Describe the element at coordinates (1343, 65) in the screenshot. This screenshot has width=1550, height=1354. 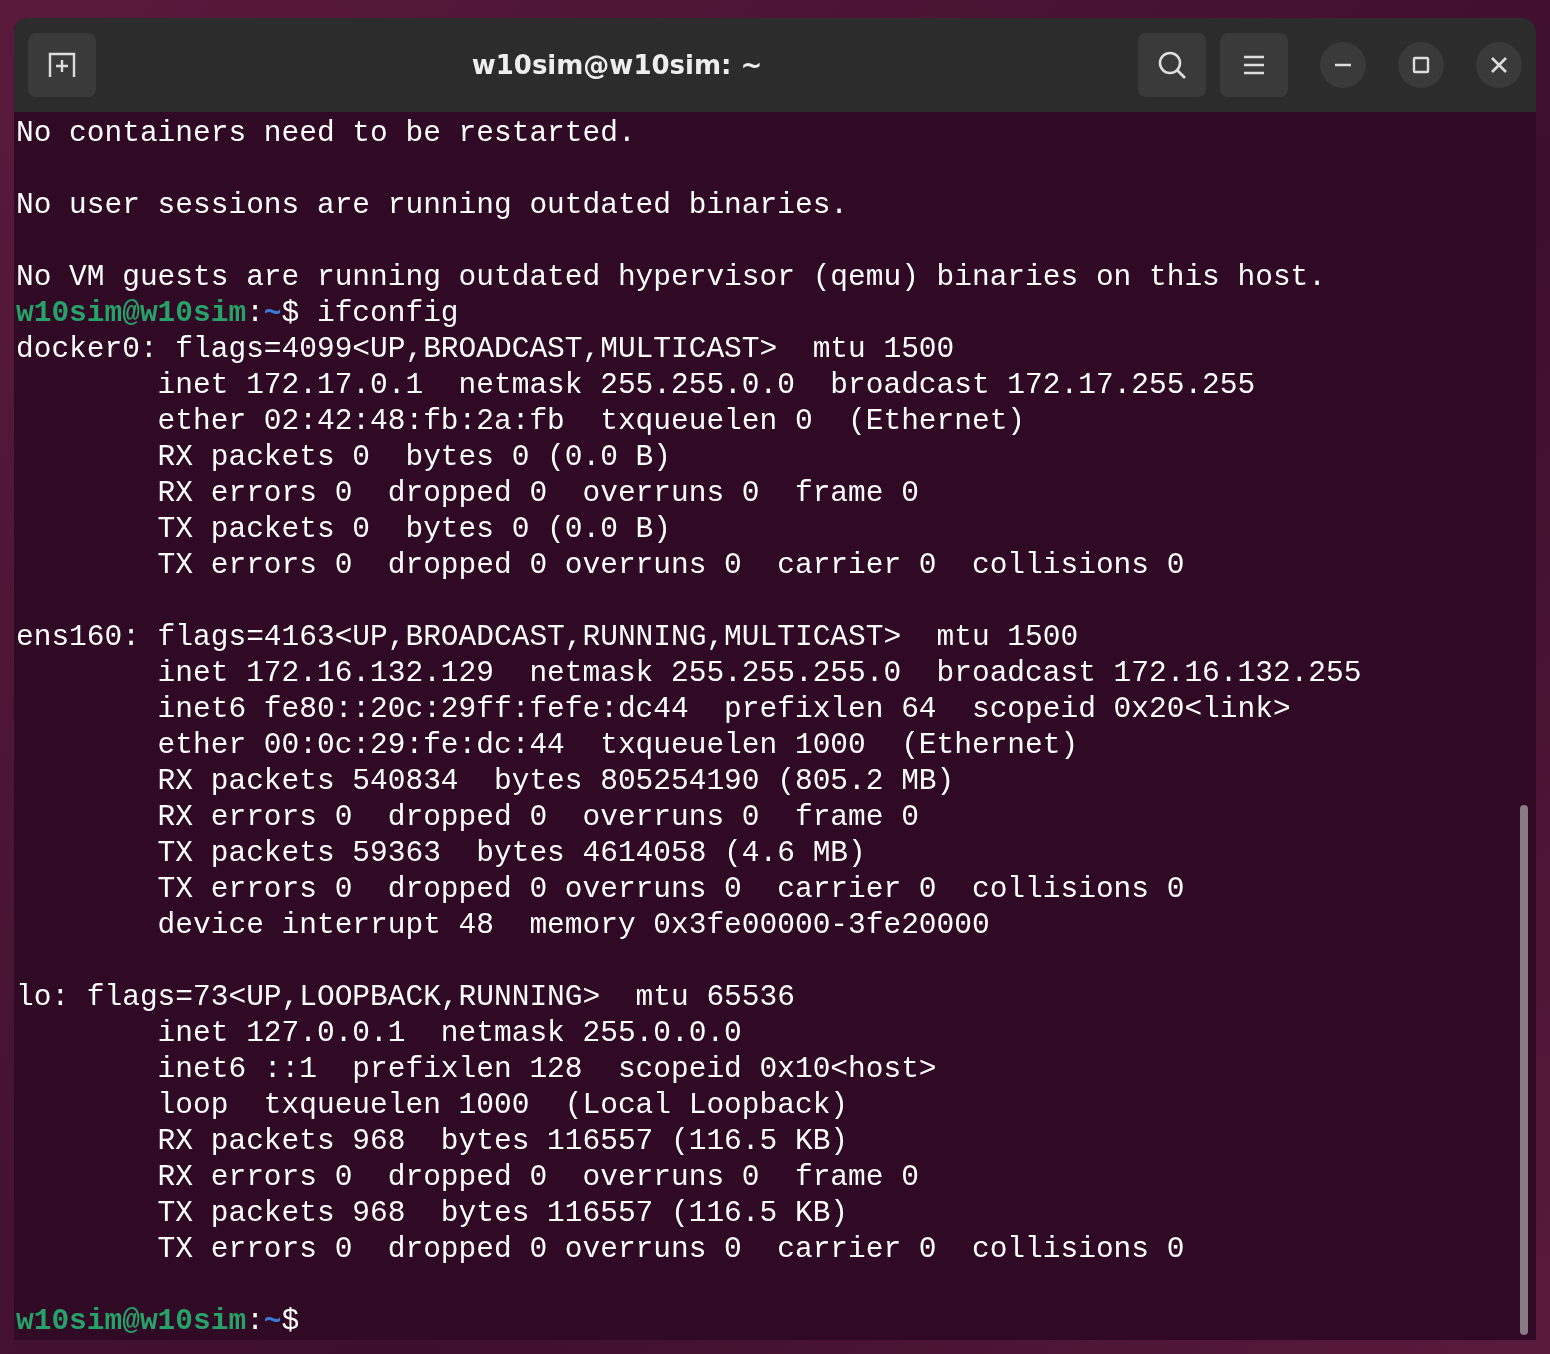
I see `minimize-icon` at that location.